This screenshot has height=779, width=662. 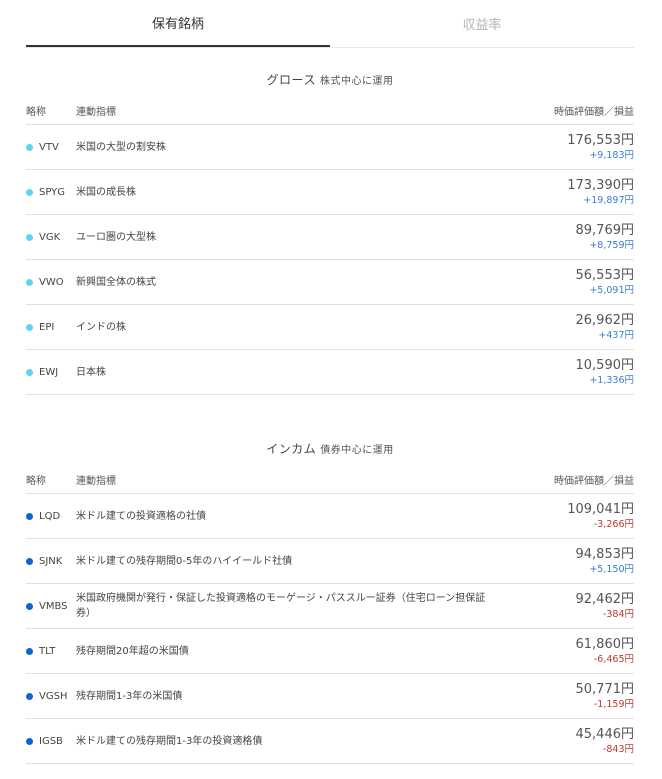 What do you see at coordinates (52, 192) in the screenshot?
I see `holding-ticker: SPYG` at bounding box center [52, 192].